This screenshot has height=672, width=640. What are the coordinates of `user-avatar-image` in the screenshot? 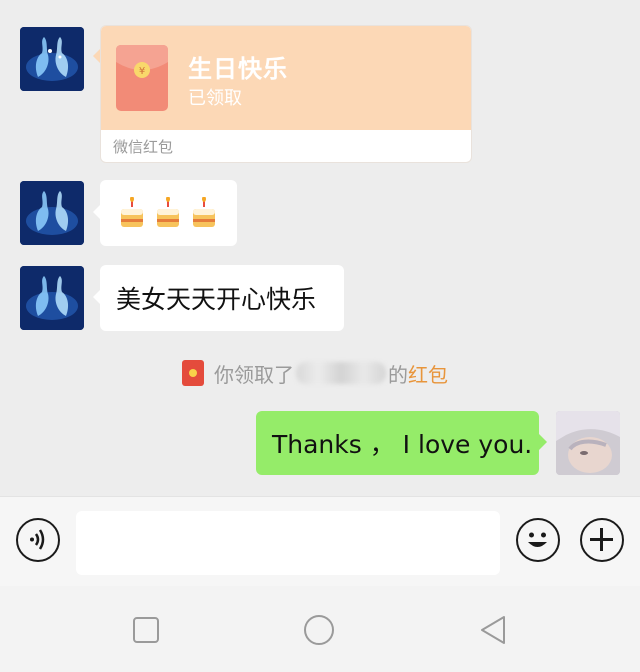 It's located at (588, 443).